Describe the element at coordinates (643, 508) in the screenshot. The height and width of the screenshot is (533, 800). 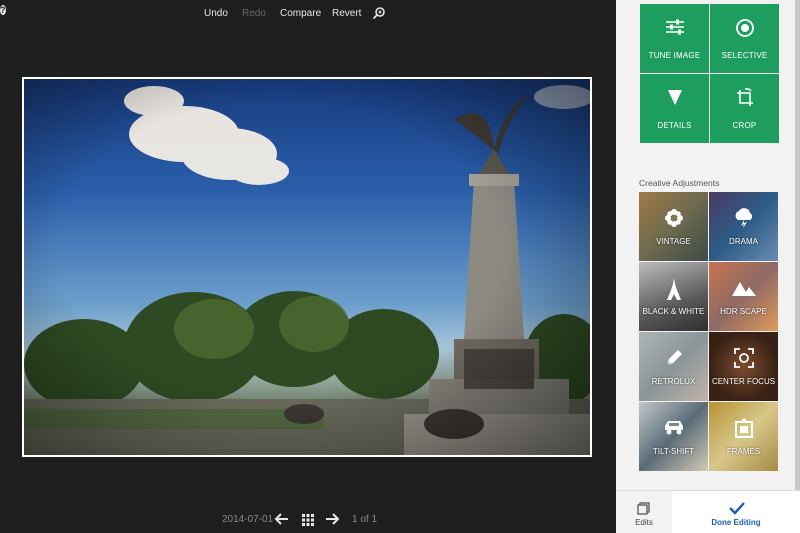
I see `layers-icon` at that location.